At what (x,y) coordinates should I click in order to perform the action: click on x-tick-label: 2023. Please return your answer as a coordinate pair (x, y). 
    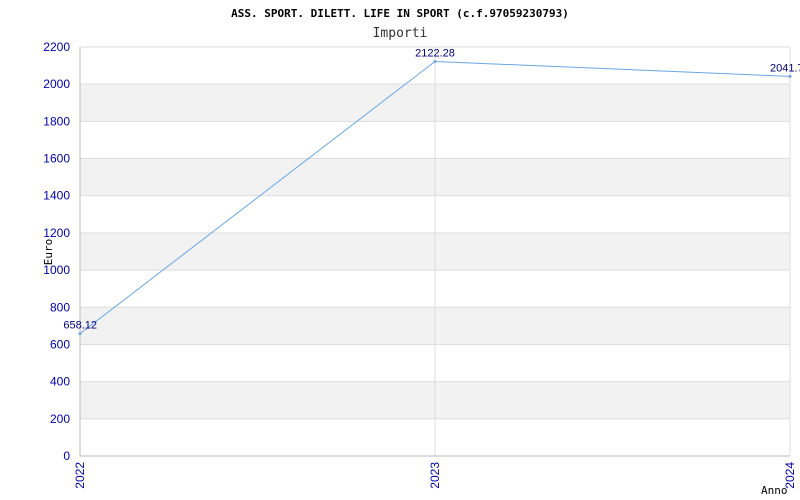
    Looking at the image, I should click on (435, 475).